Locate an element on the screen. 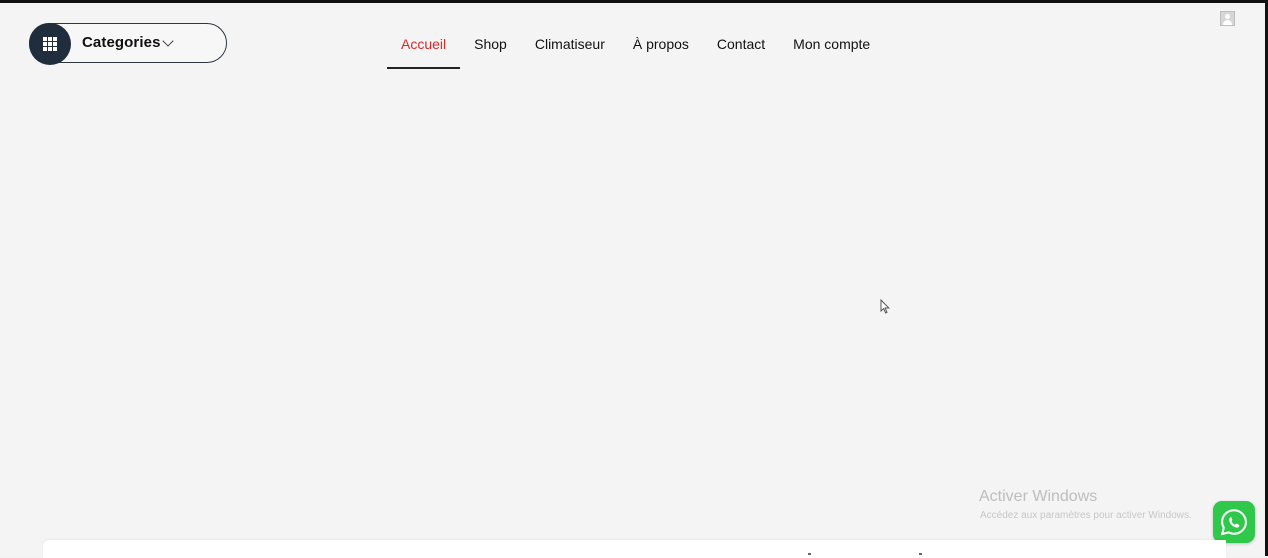  categories-button: Categories is located at coordinates (128, 44).